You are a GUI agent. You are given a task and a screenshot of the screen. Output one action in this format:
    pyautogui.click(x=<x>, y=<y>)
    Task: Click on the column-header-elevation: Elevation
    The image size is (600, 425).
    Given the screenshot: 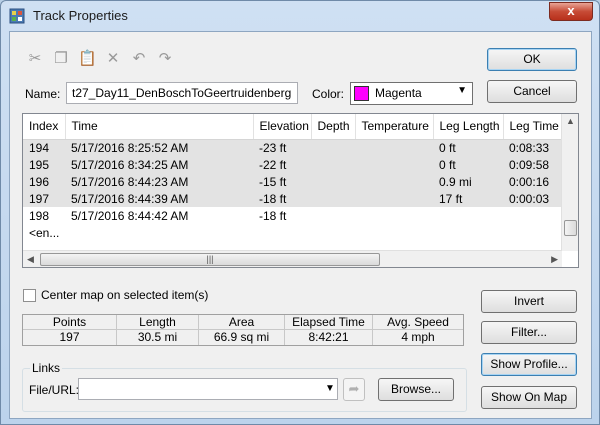 What is the action you would take?
    pyautogui.click(x=282, y=127)
    